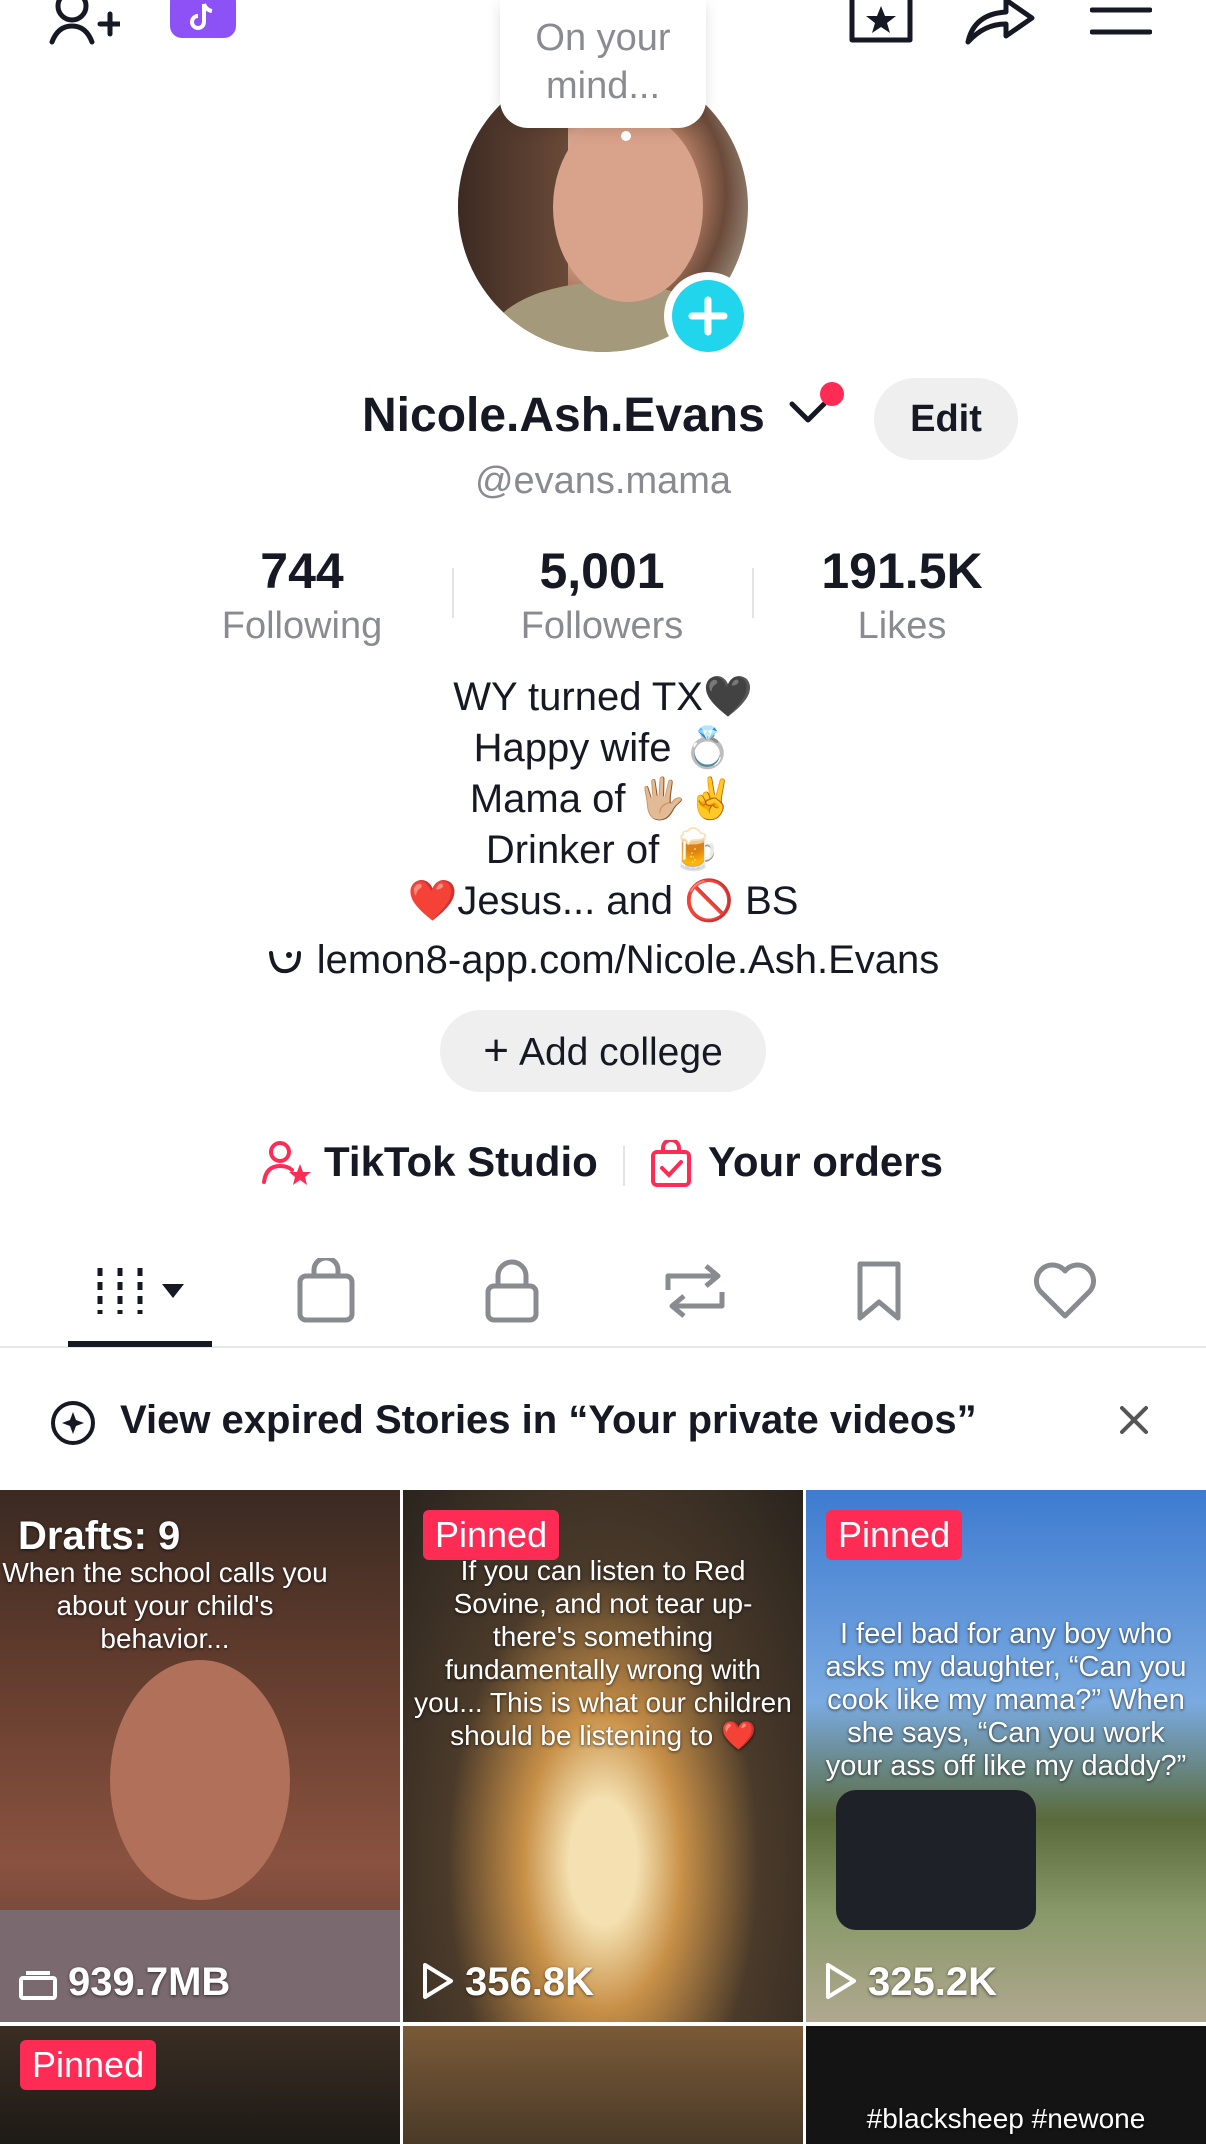 The width and height of the screenshot is (1206, 2144). What do you see at coordinates (84, 24) in the screenshot?
I see `add-friend-icon` at bounding box center [84, 24].